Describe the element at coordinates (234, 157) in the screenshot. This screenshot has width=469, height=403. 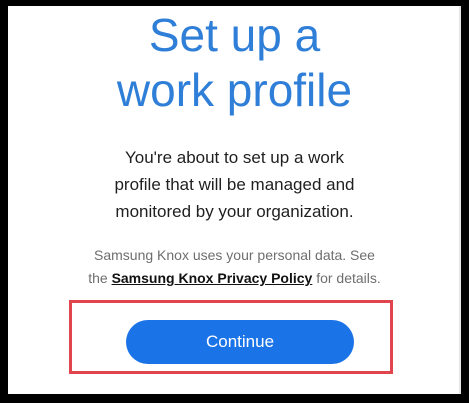
I see `description-line-1: You're about to set up a work` at that location.